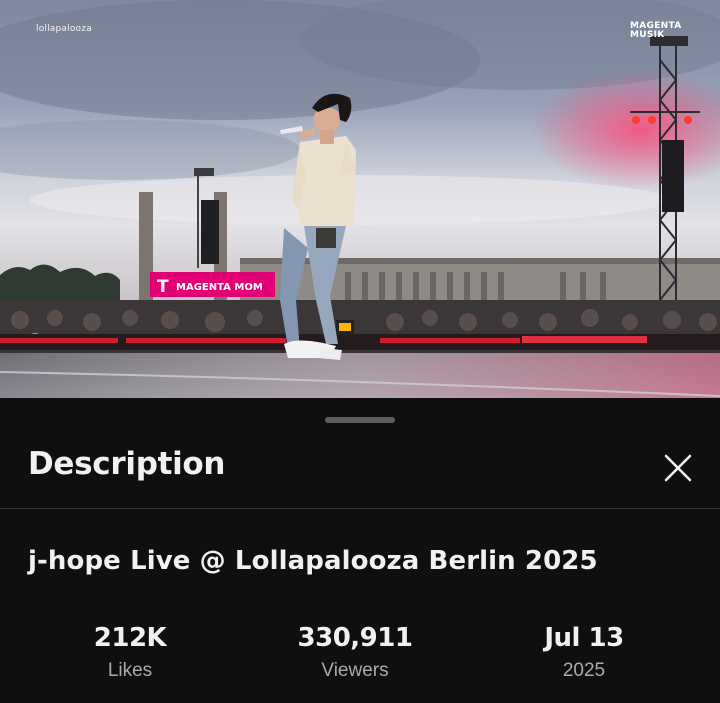  I want to click on viewers-count: 330,911, so click(355, 638).